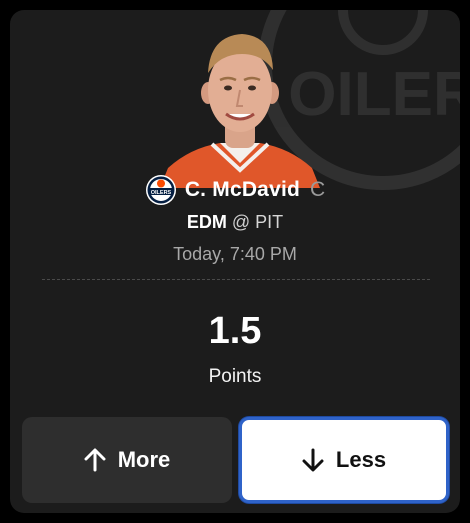 This screenshot has height=523, width=470. Describe the element at coordinates (242, 189) in the screenshot. I see `player-name: C. McDavid` at that location.